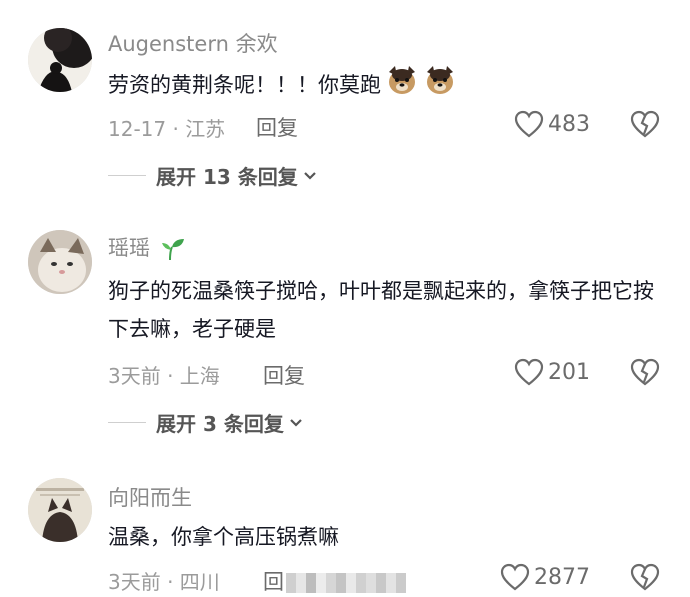 Image resolution: width=690 pixels, height=597 pixels. I want to click on like-count: 483, so click(569, 124).